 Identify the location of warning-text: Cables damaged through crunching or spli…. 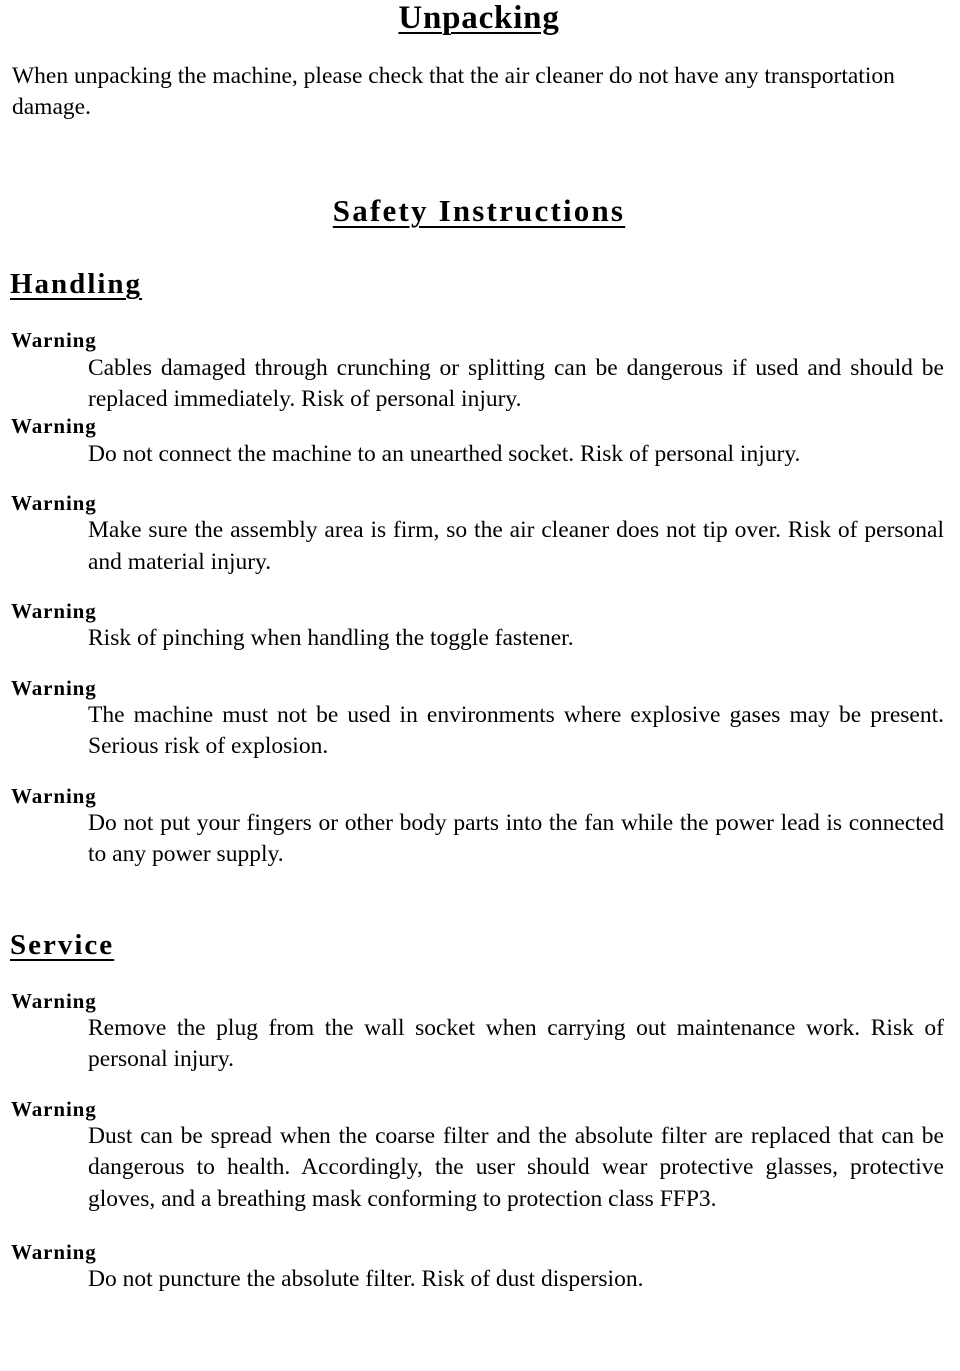
(516, 383).